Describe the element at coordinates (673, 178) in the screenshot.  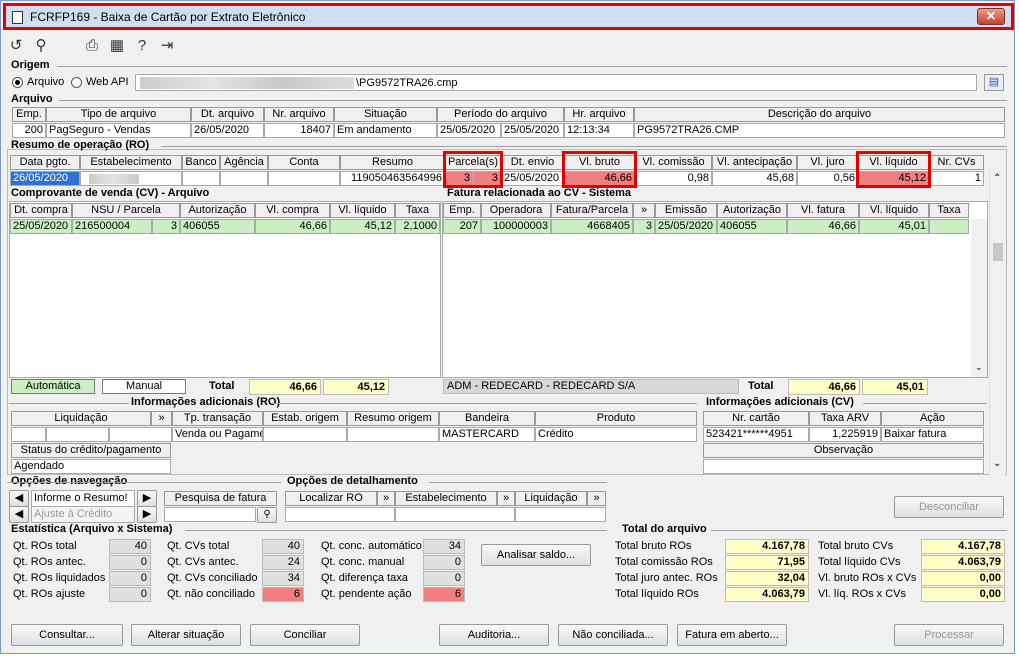
I see `ro-cell: 0,98` at that location.